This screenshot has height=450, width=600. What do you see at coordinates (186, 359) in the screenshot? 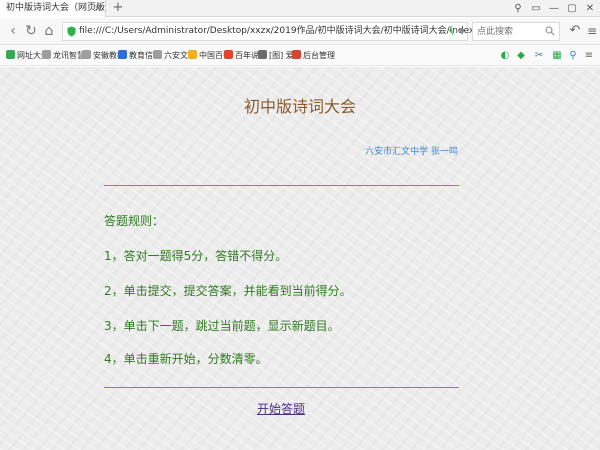
I see `rule-item: 4，单击重新开始，分数清零。` at bounding box center [186, 359].